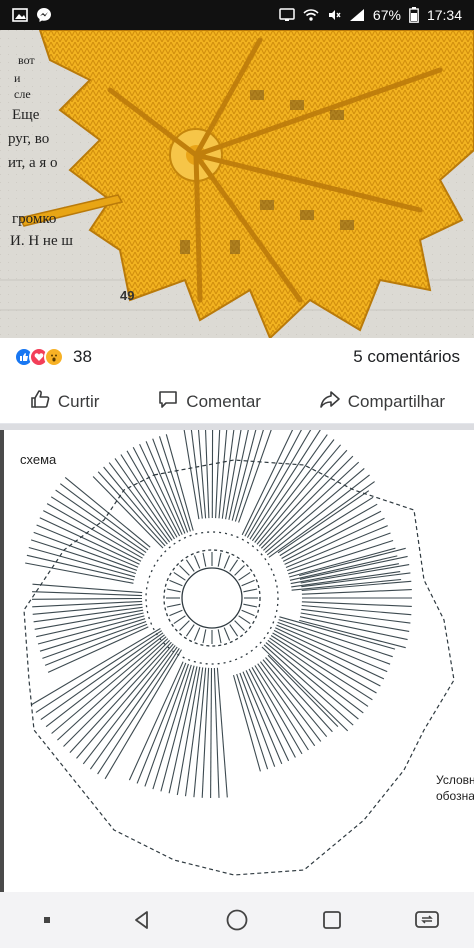 The image size is (474, 948). I want to click on signal-icon, so click(357, 15).